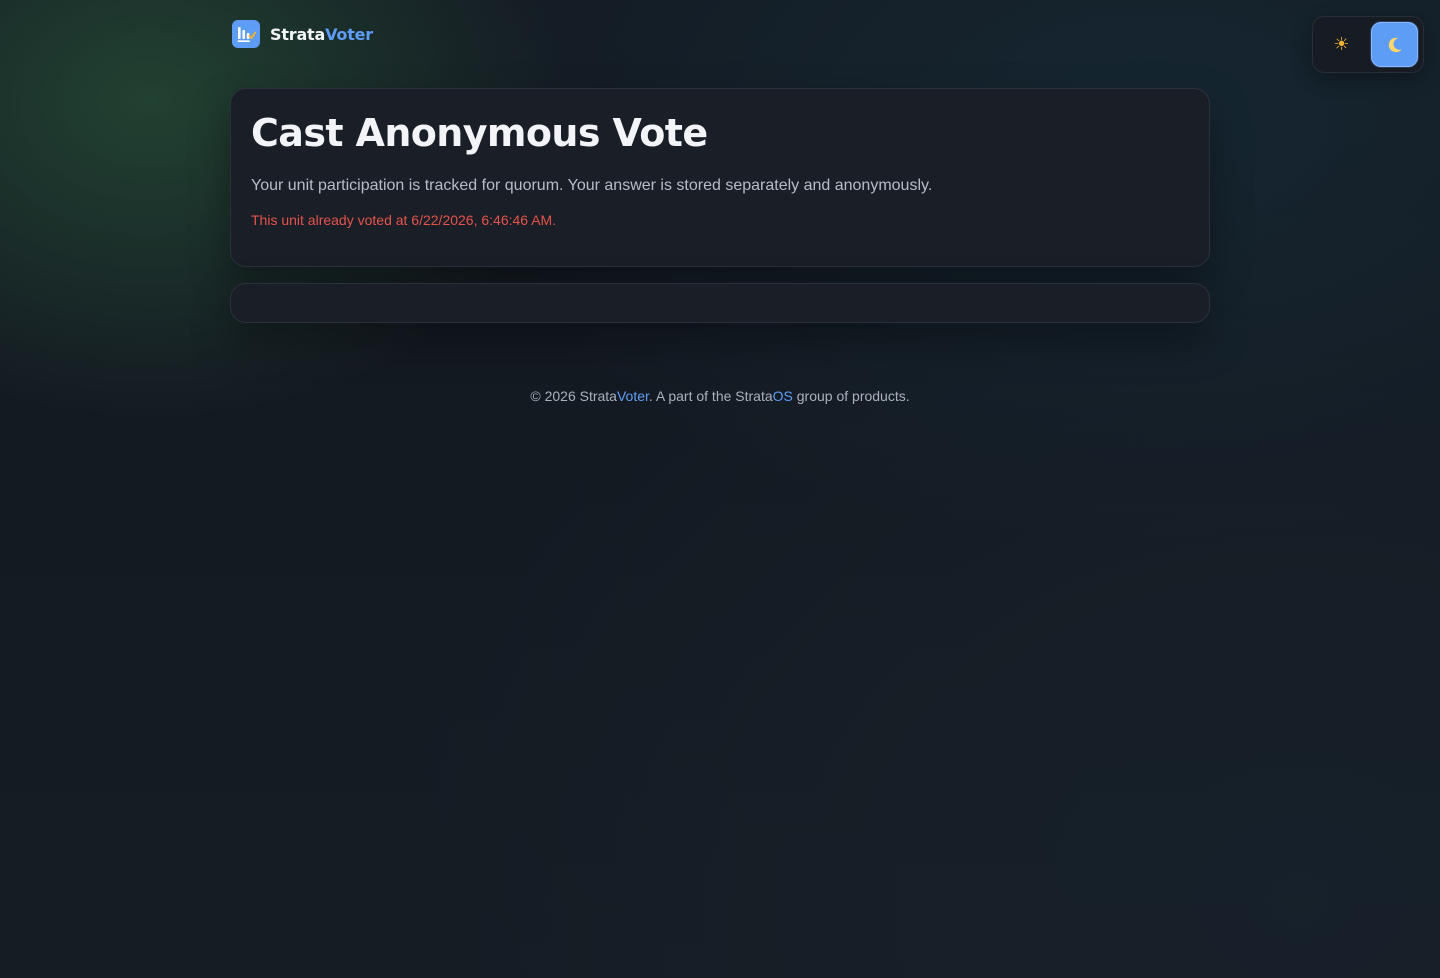  Describe the element at coordinates (298, 34) in the screenshot. I see `brand-name-strata: Strata` at that location.